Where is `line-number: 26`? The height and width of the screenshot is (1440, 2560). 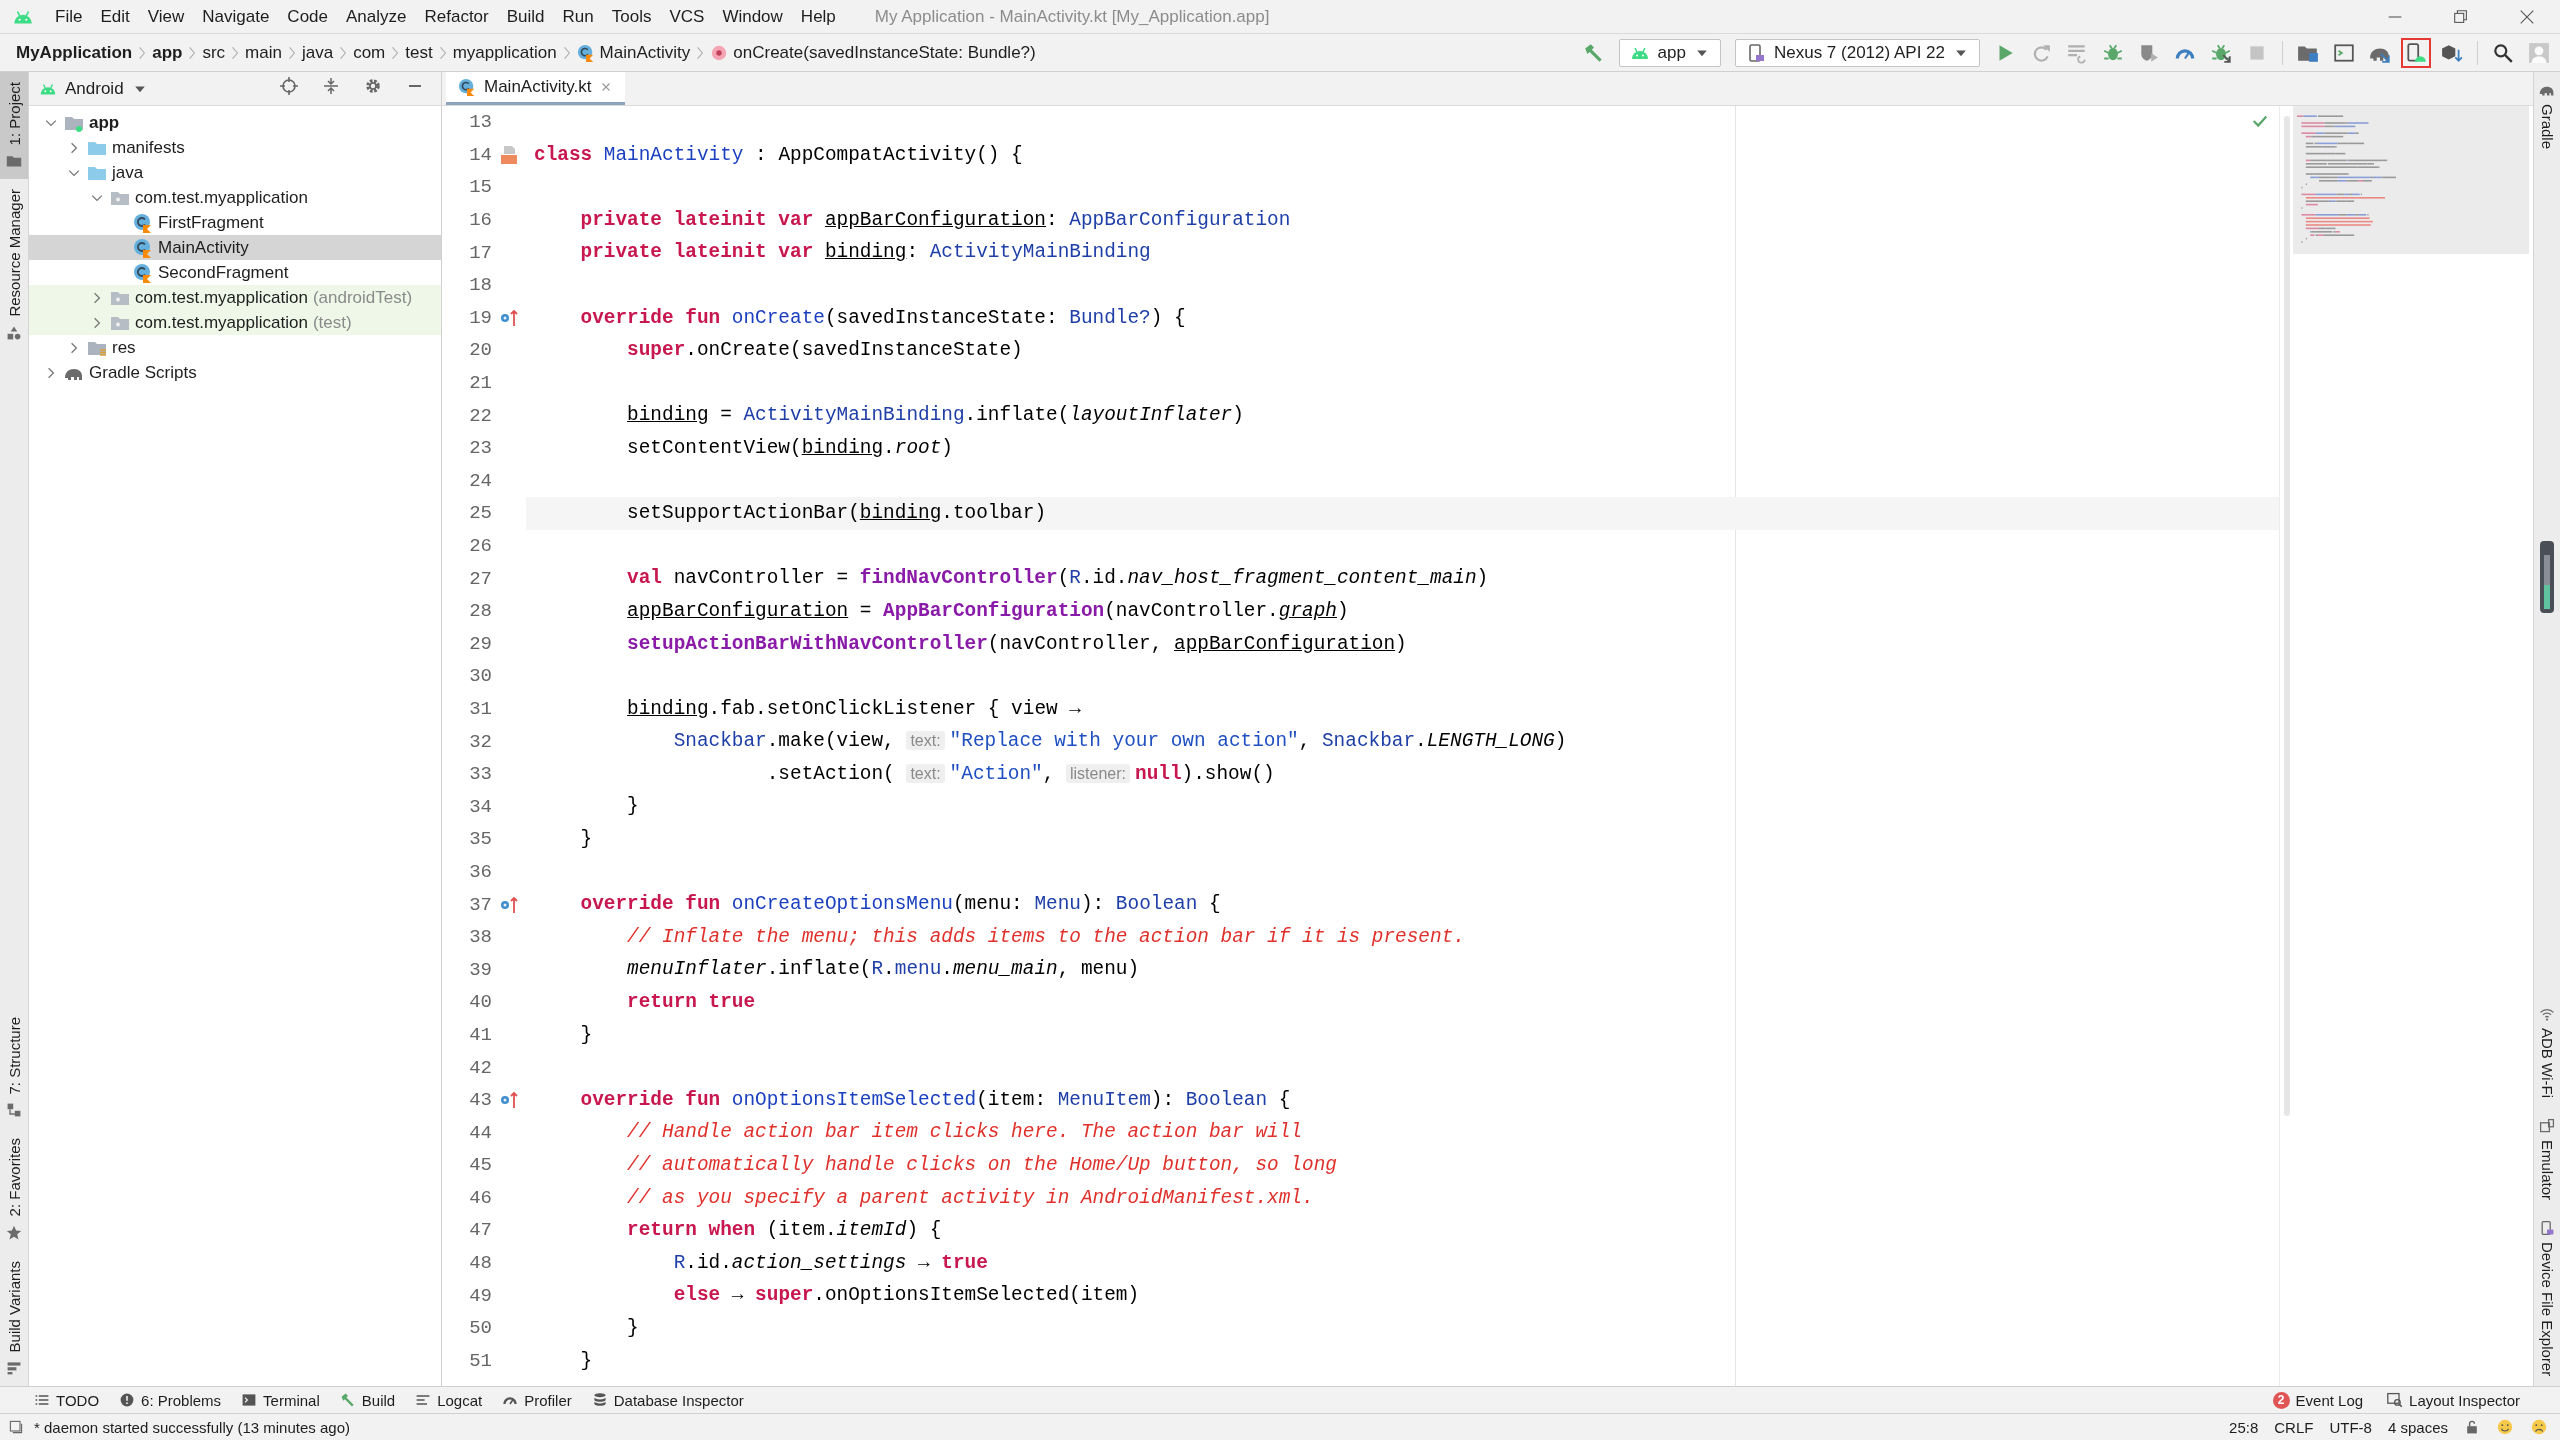
line-number: 26 is located at coordinates (480, 546).